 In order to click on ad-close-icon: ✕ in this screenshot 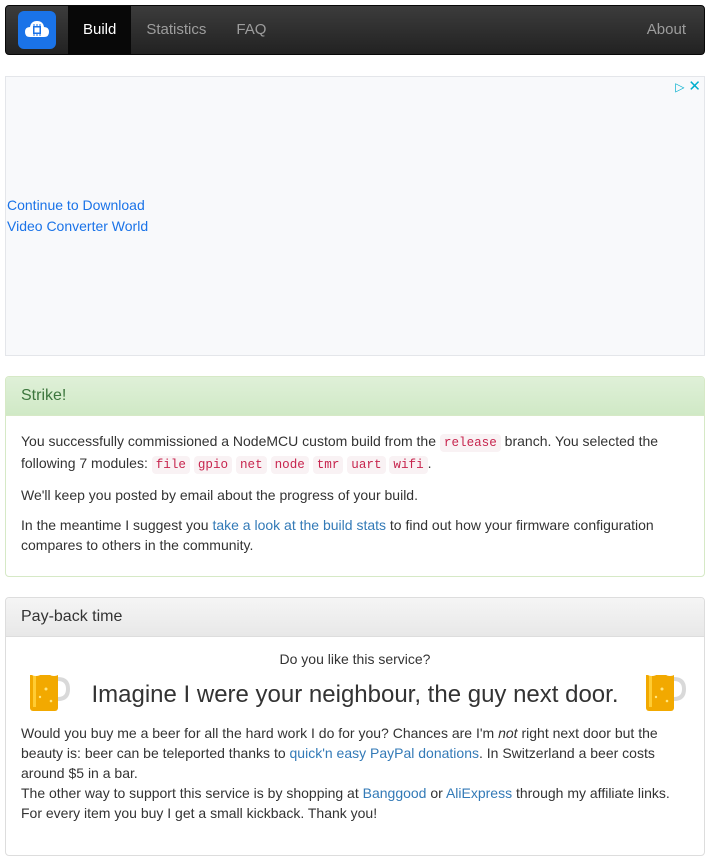, I will do `click(694, 87)`.